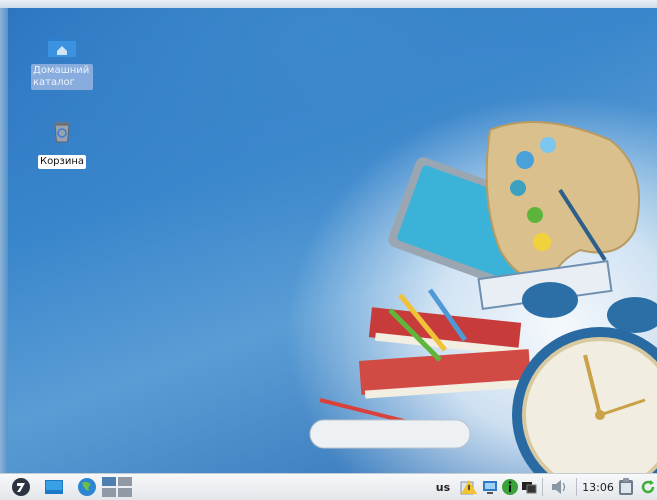  What do you see at coordinates (559, 487) in the screenshot?
I see `volume-icon` at bounding box center [559, 487].